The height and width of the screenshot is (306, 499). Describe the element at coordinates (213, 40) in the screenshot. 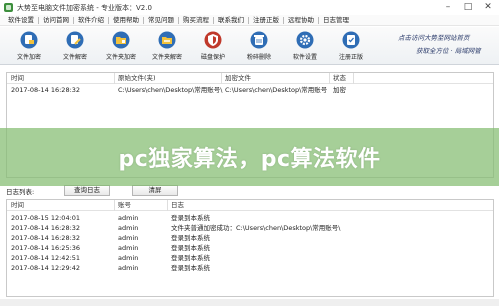

I see `disk-shield-icon` at that location.